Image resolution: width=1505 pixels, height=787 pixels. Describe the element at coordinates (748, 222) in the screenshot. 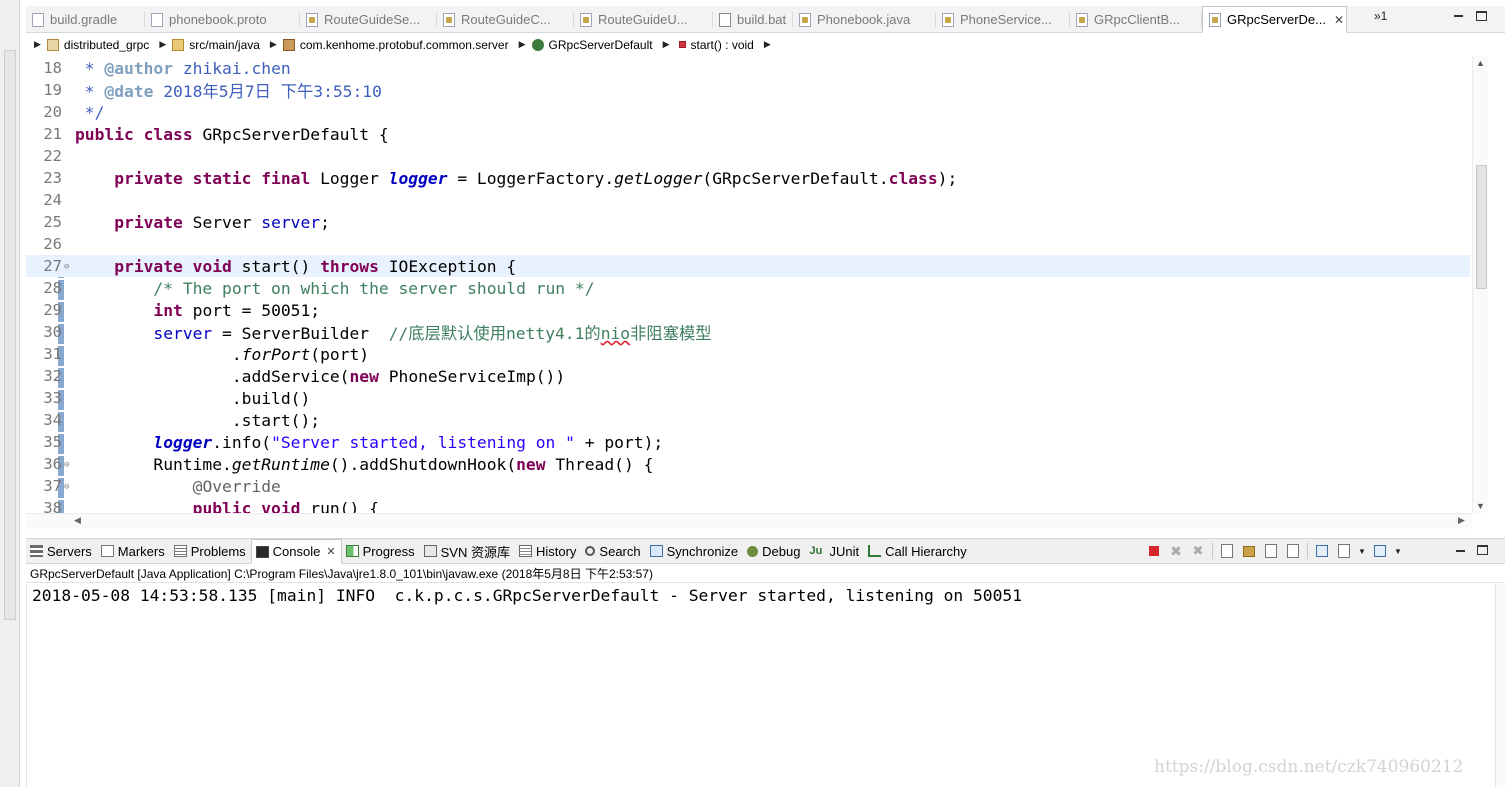

I see `code-line: 25 private Server server;` at that location.